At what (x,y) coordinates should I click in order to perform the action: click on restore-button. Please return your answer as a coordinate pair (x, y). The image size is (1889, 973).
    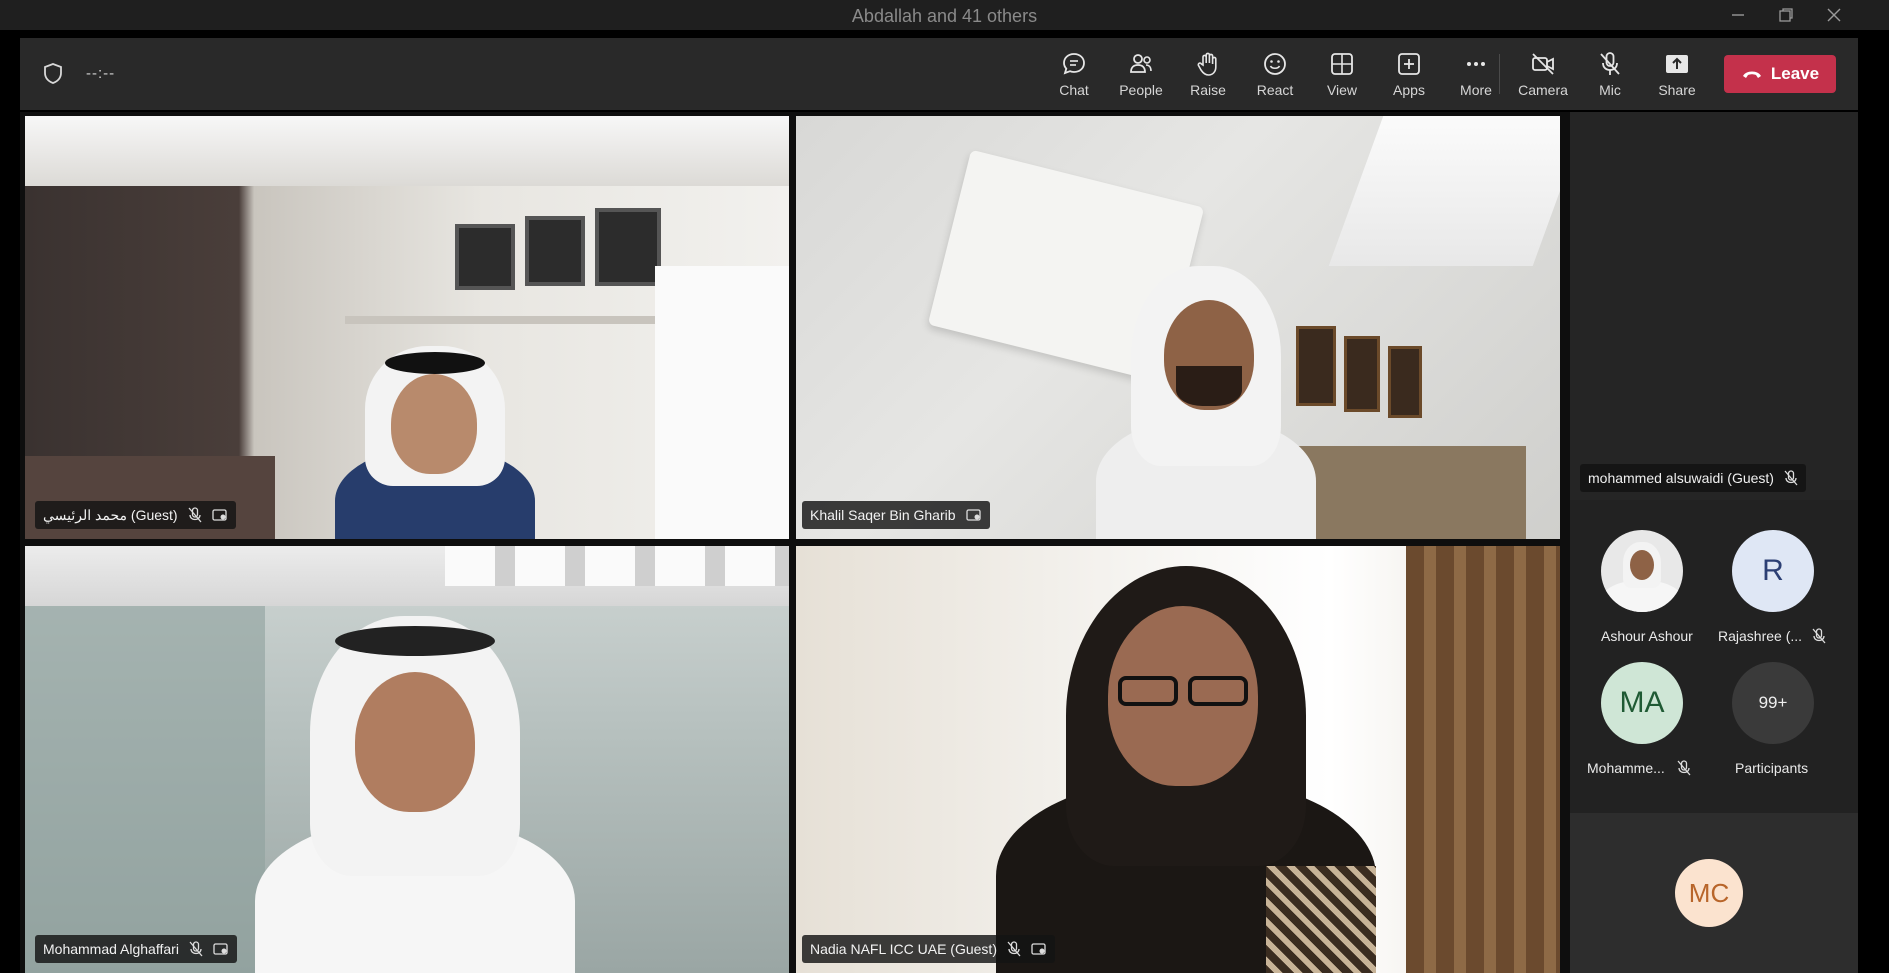
    Looking at the image, I should click on (1786, 15).